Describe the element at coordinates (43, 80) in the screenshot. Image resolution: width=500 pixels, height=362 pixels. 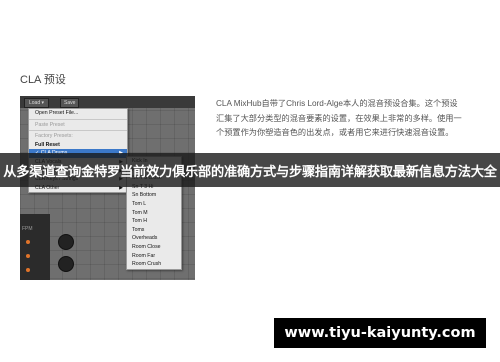
I see `section-title: CLA 预设` at that location.